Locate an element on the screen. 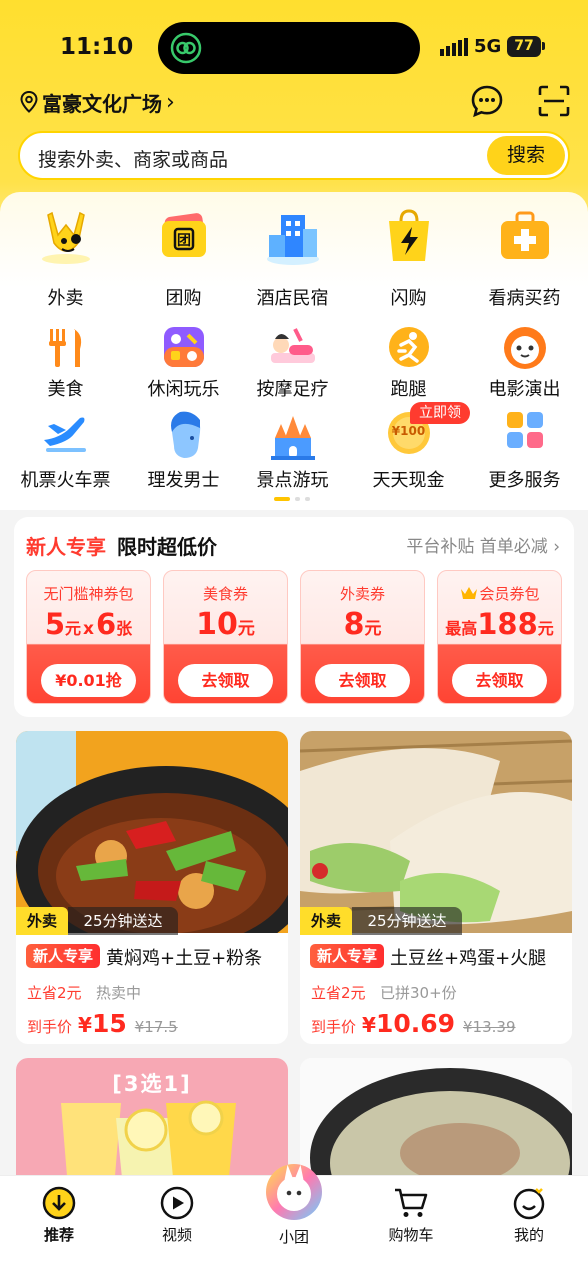  tab-xiaotuan: 小团 is located at coordinates (294, 1204).